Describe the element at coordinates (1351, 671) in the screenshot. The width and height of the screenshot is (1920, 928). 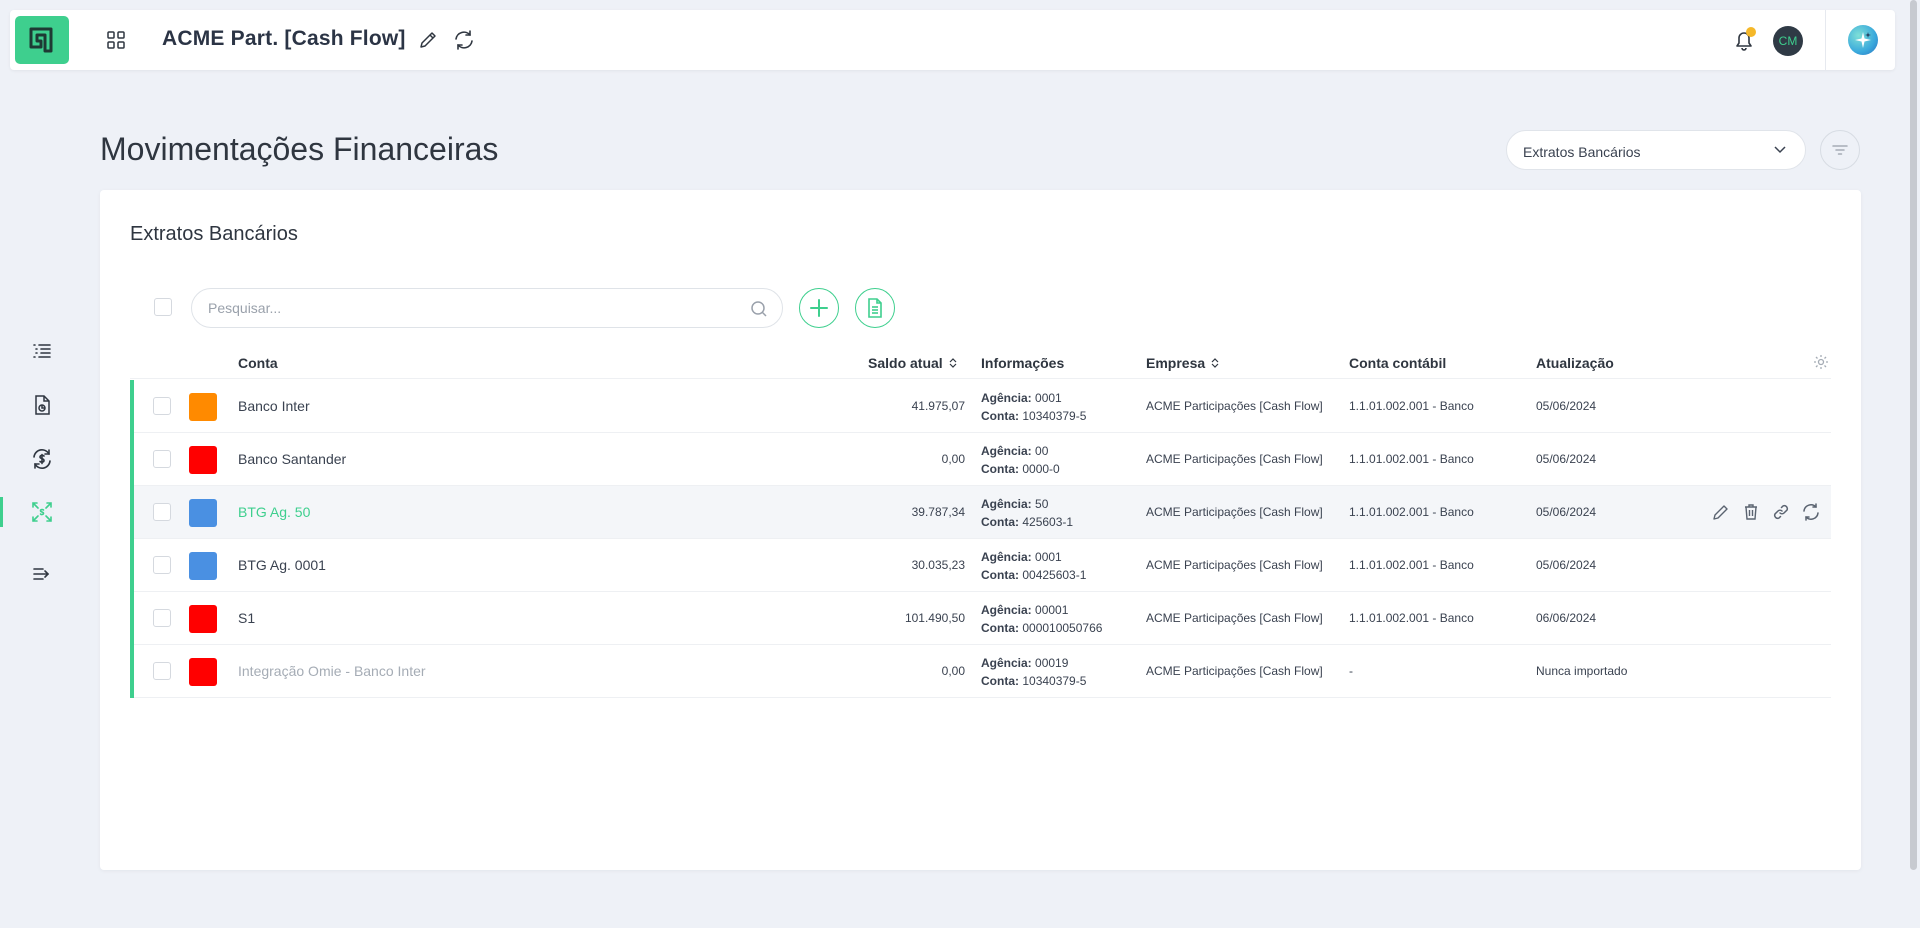
I see `ledger-account: -` at that location.